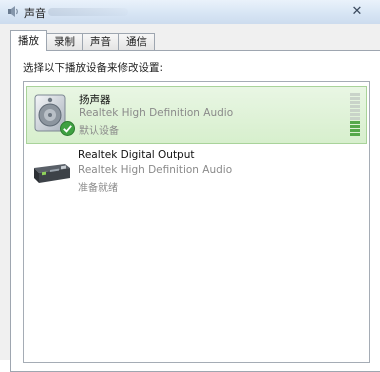 Image resolution: width=380 pixels, height=372 pixels. Describe the element at coordinates (67, 128) in the screenshot. I see `default-device-check-icon` at that location.